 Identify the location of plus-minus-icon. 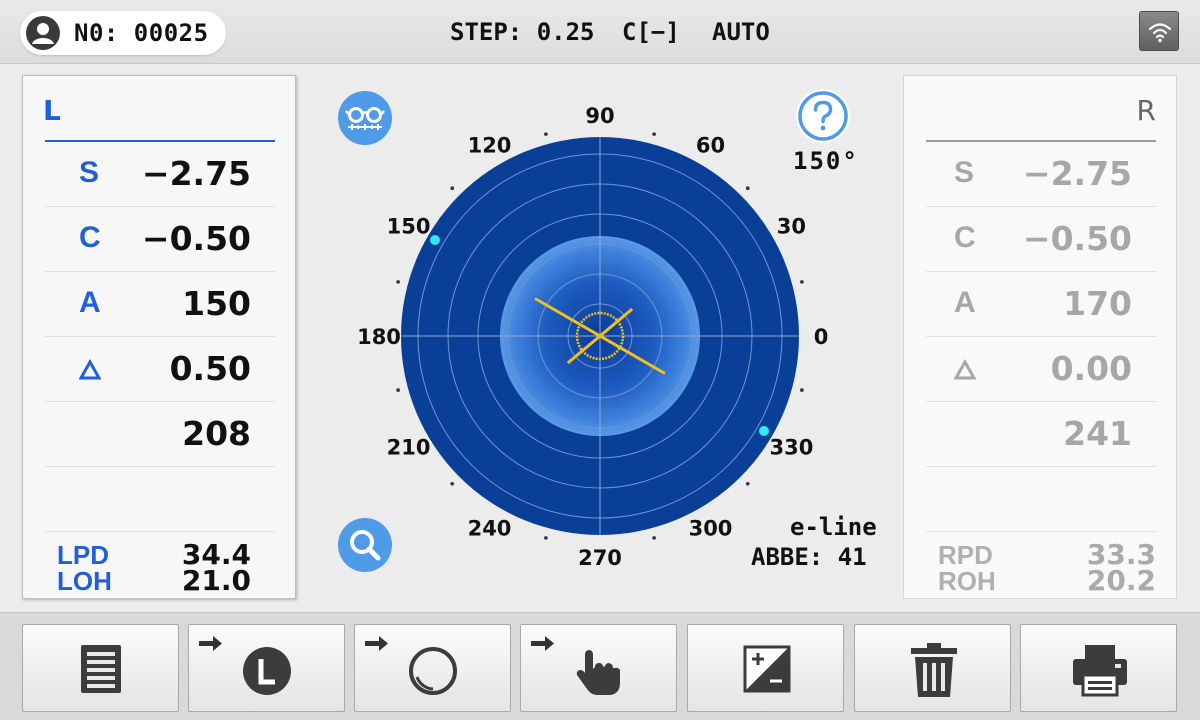
(767, 669).